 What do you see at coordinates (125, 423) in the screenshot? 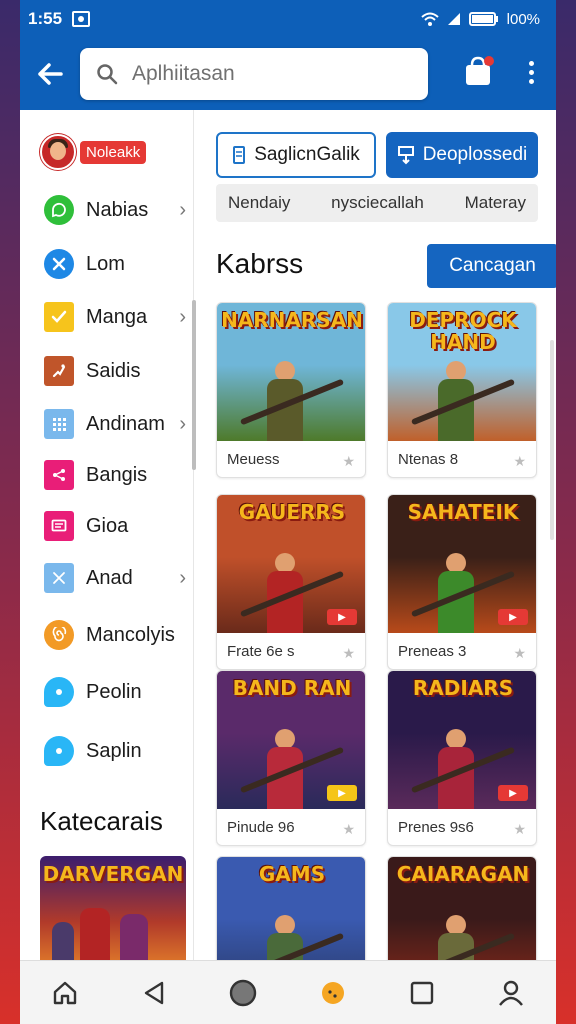
I see `sidebar-item-label: Andinam` at bounding box center [125, 423].